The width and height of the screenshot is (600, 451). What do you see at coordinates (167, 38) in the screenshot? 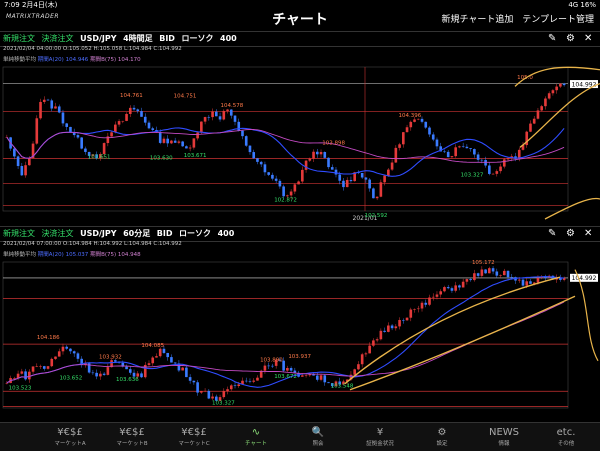
I see `chart1-side-select: BID` at bounding box center [167, 38].